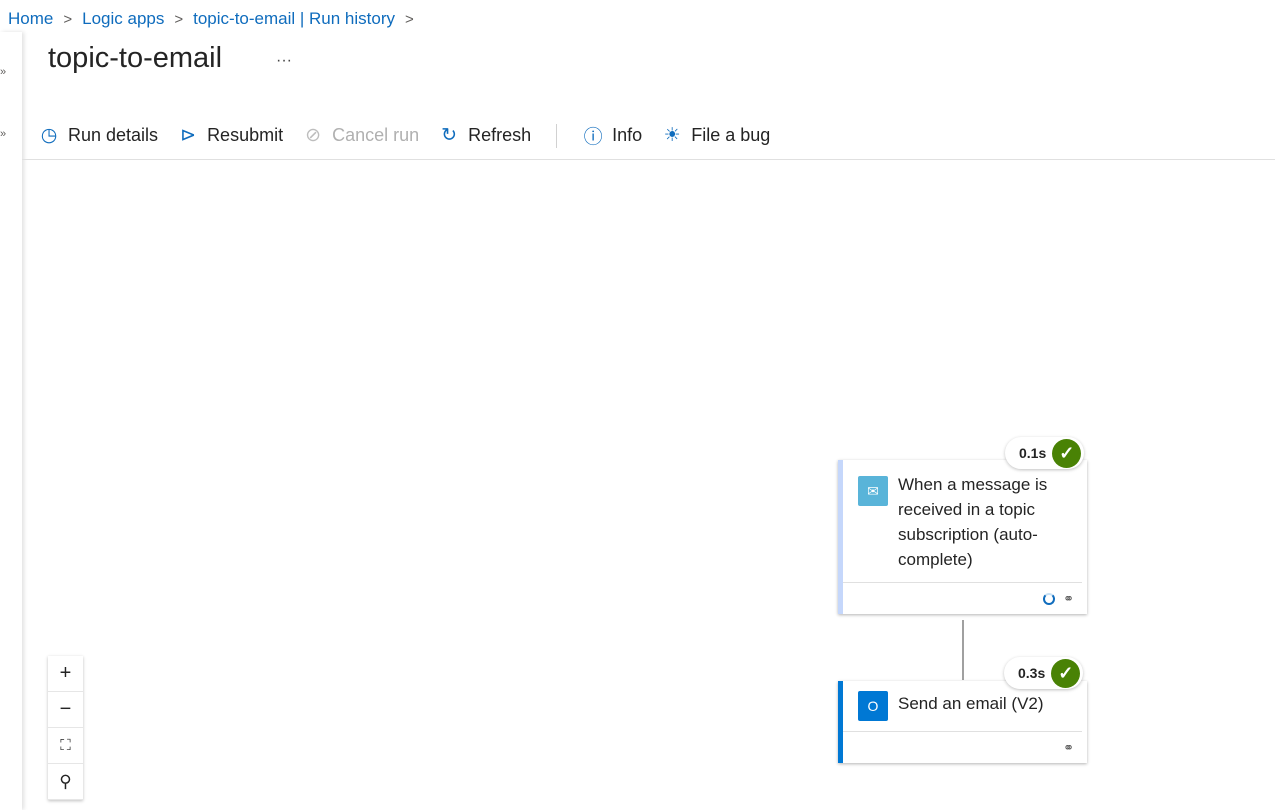  Describe the element at coordinates (962, 722) in the screenshot. I see `action-card: O Send an email (V2) ⚭` at that location.